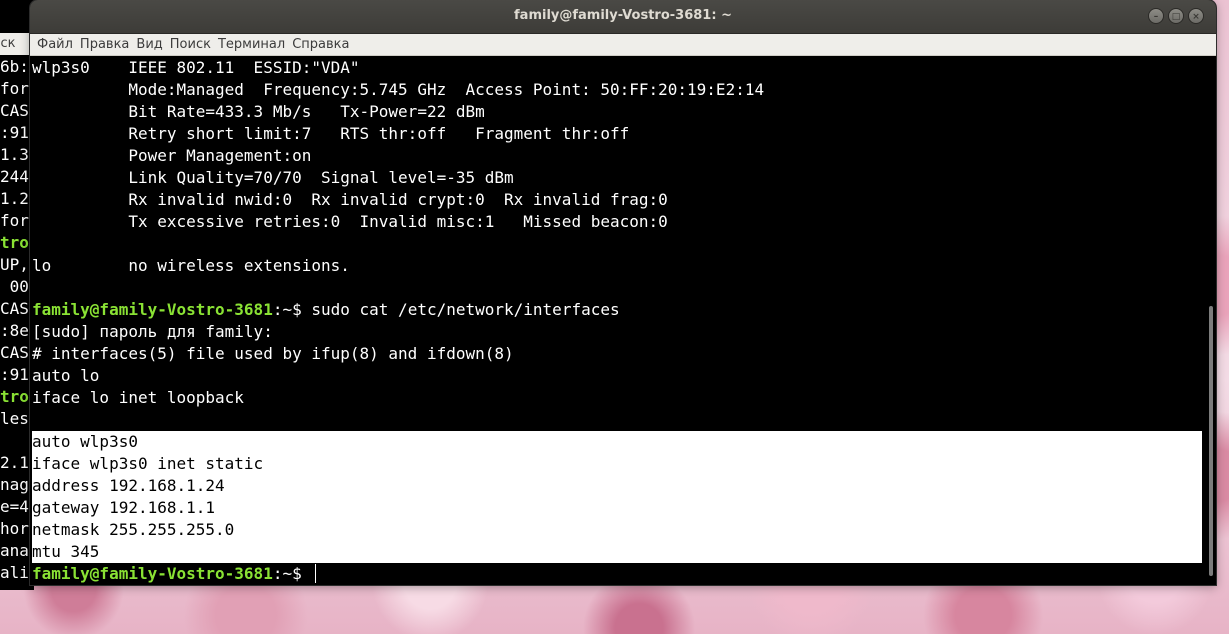 The image size is (1229, 634). I want to click on scrollbar, so click(1209, 320).